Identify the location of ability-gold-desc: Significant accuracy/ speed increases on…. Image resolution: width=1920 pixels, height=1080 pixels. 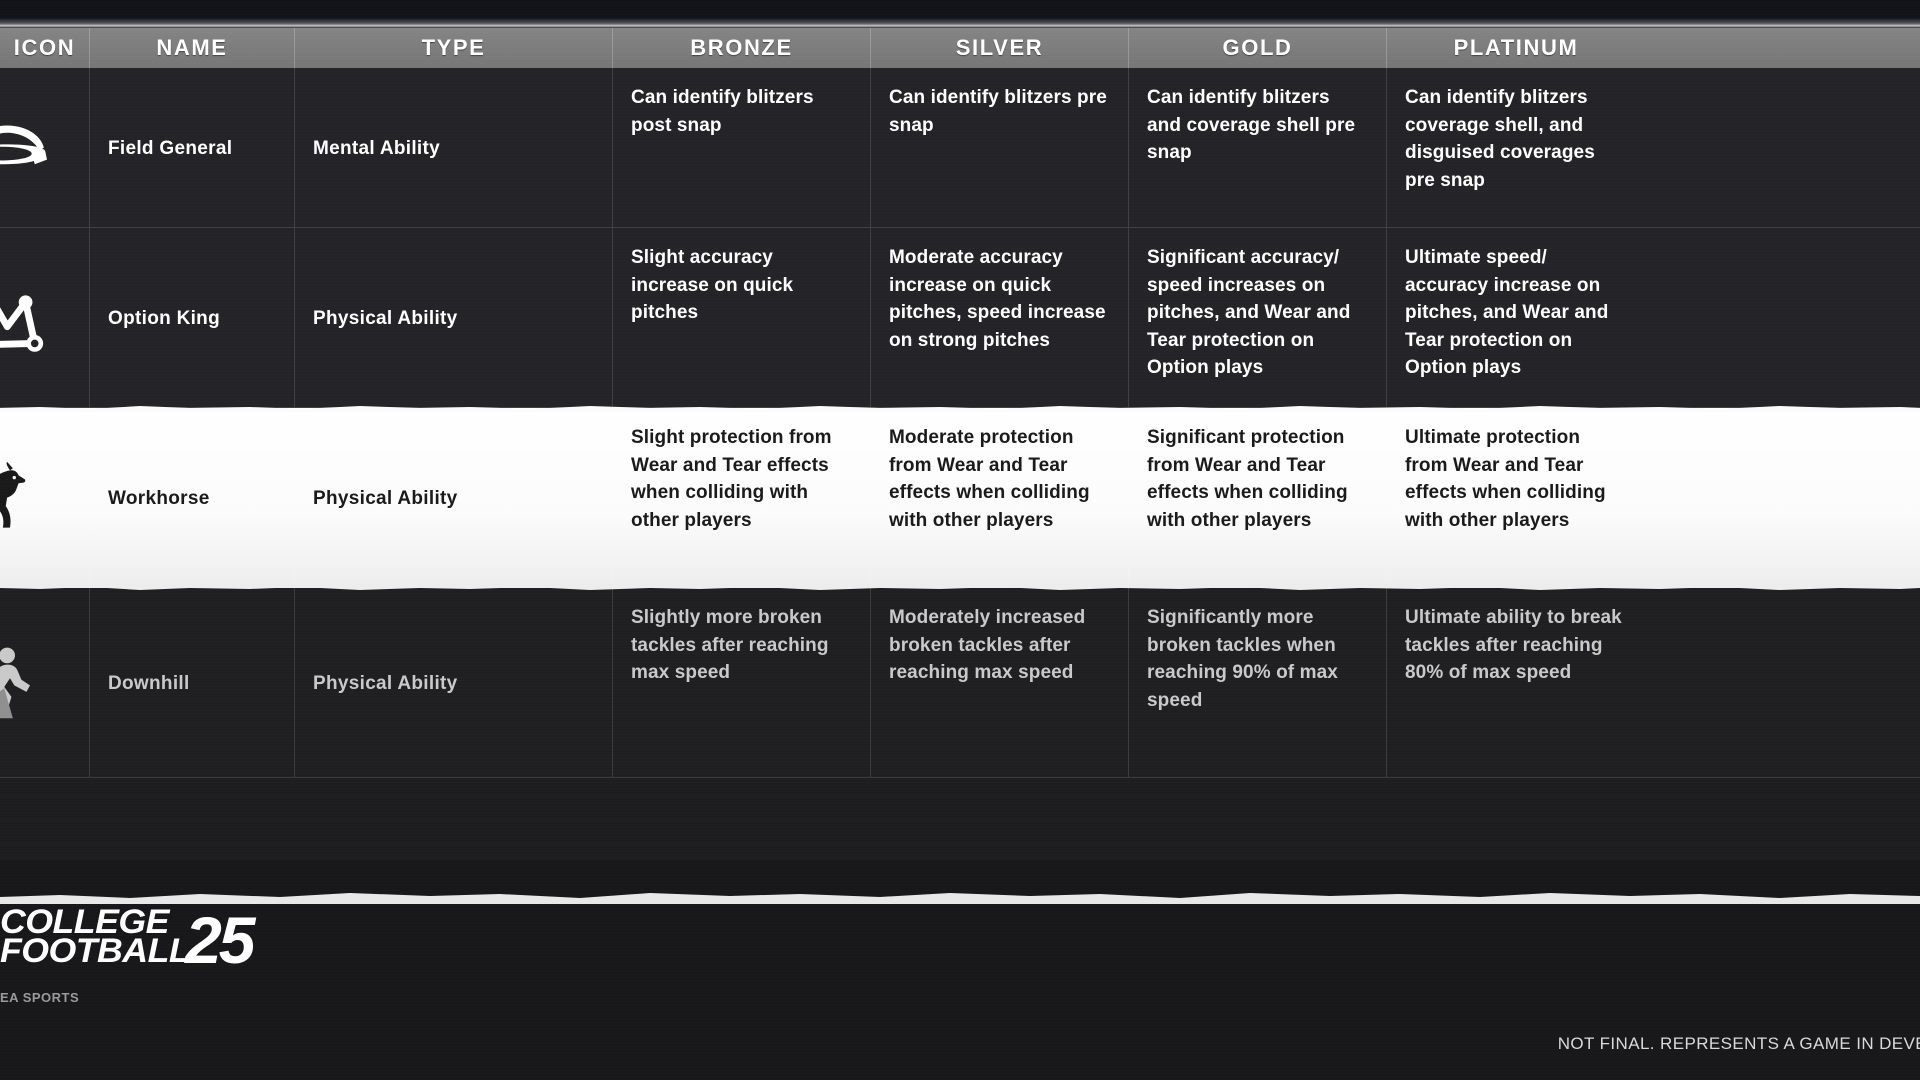
(1249, 313).